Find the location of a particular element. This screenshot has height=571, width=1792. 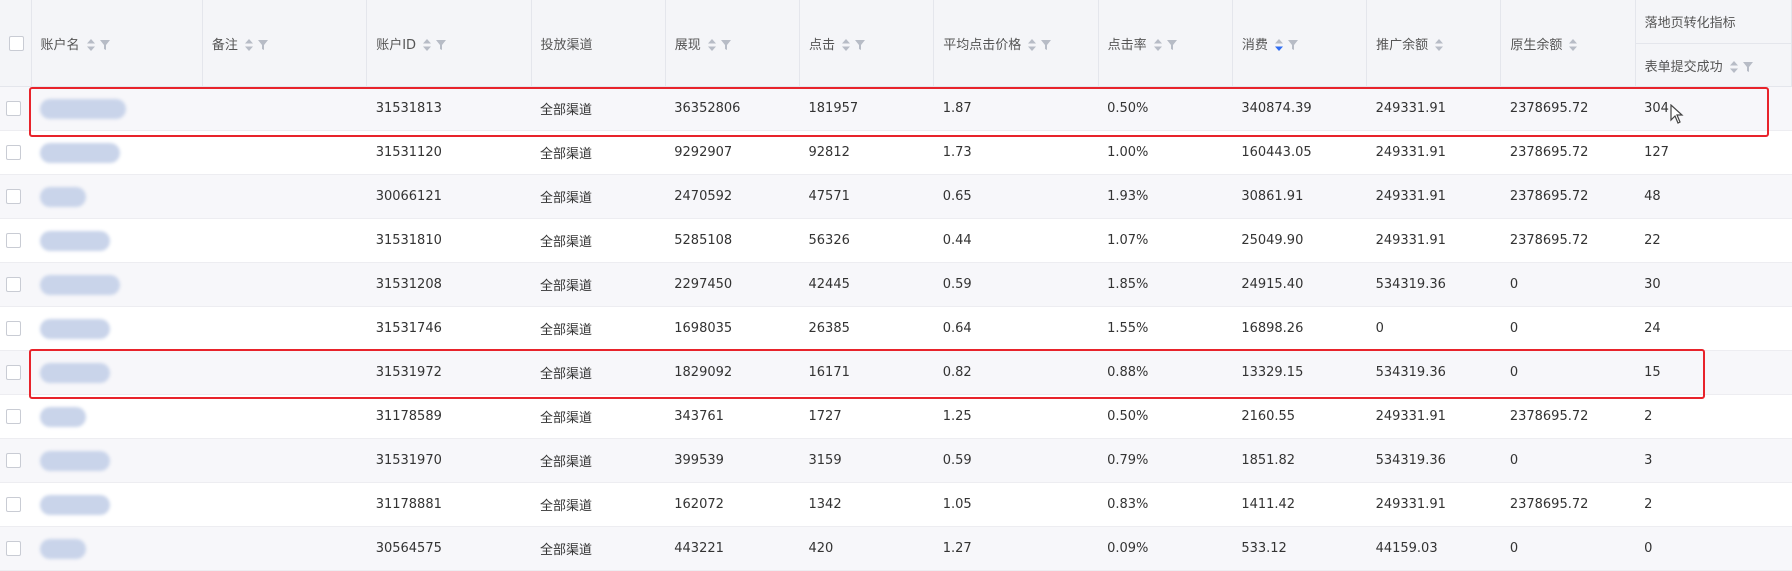

cell-account-id: 31178881 is located at coordinates (448, 504).